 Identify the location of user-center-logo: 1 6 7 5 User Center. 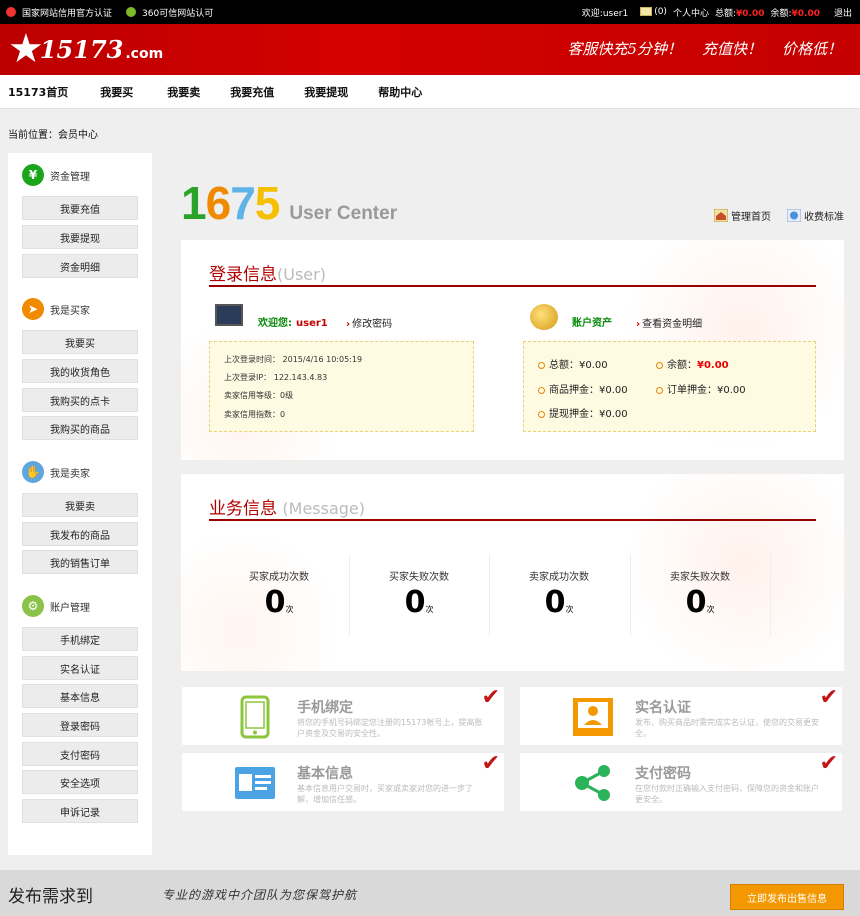
(289, 203).